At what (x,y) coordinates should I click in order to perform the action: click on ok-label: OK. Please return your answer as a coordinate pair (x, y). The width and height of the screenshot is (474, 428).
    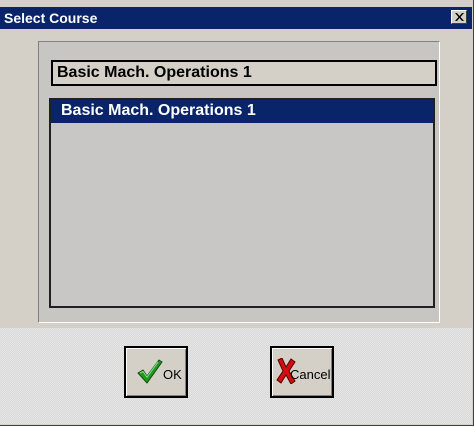
    Looking at the image, I should click on (172, 374).